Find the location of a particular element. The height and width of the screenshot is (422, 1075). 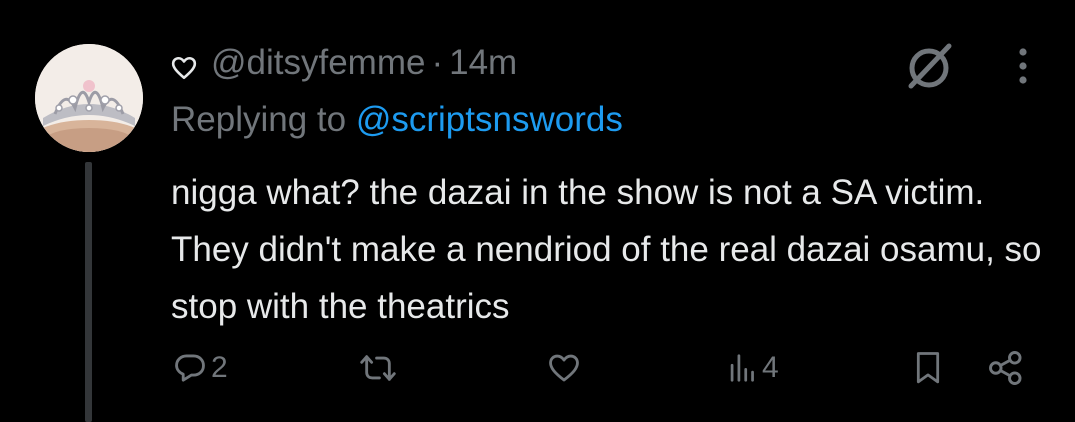

retweet-icon is located at coordinates (378, 368).